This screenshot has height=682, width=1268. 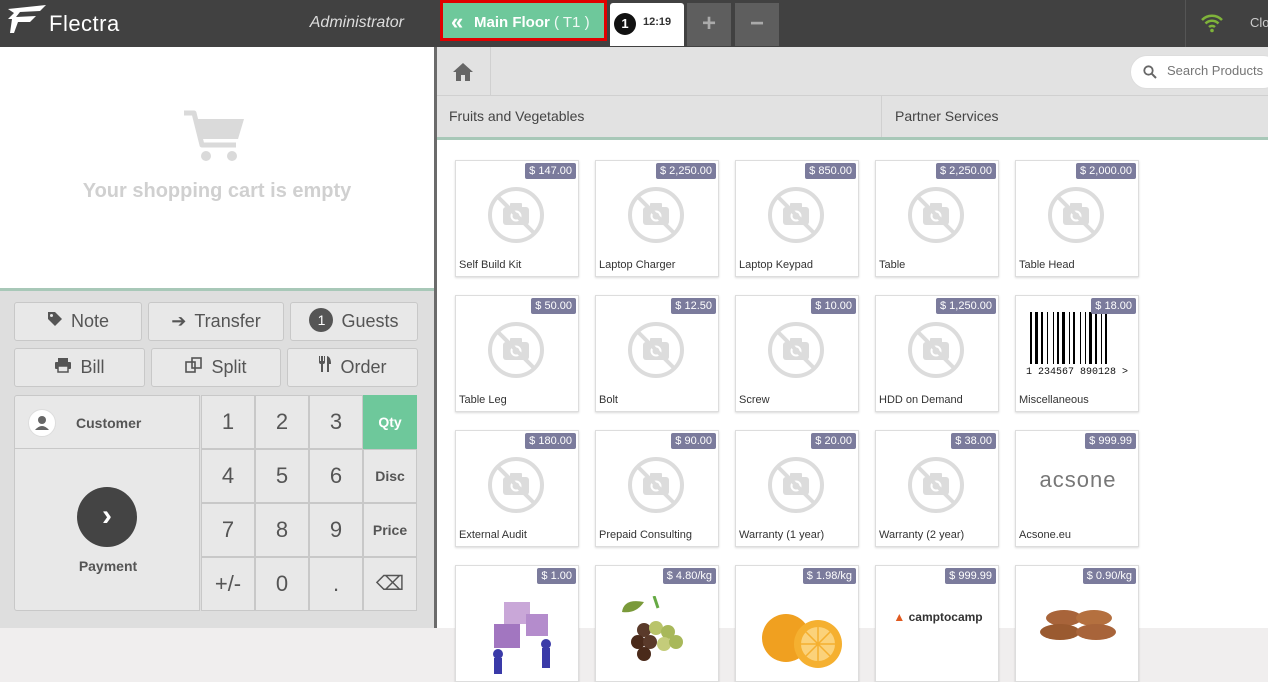 What do you see at coordinates (757, 24) in the screenshot?
I see `remove-order-button: −` at bounding box center [757, 24].